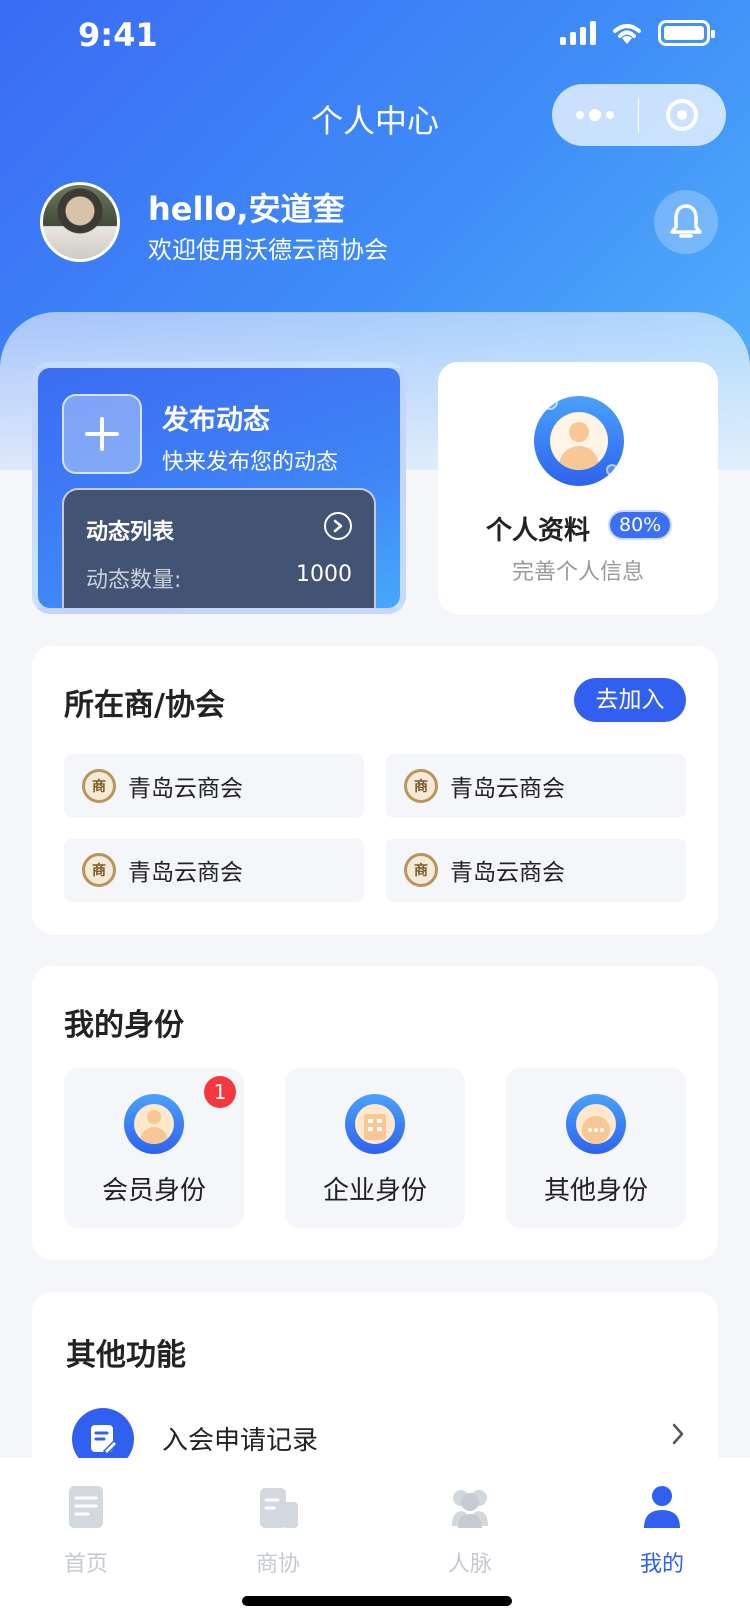 This screenshot has height=1624, width=750. I want to click on people-icon, so click(470, 1509).